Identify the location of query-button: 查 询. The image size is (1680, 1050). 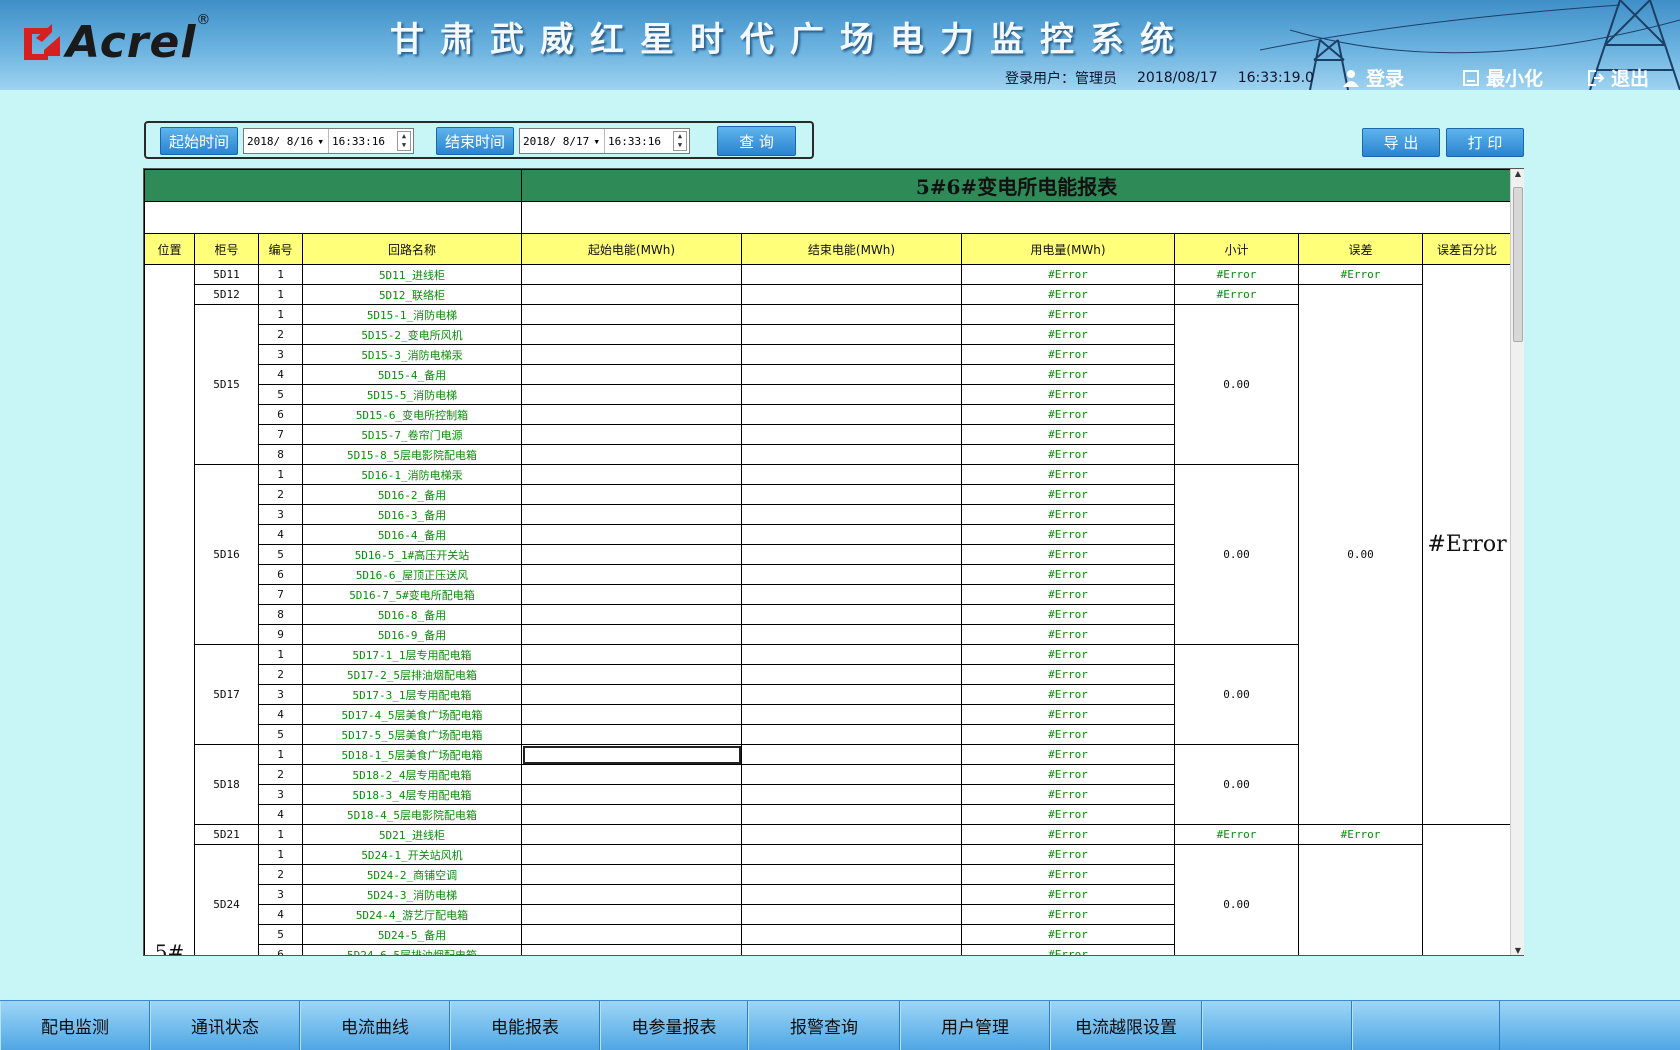
(756, 141).